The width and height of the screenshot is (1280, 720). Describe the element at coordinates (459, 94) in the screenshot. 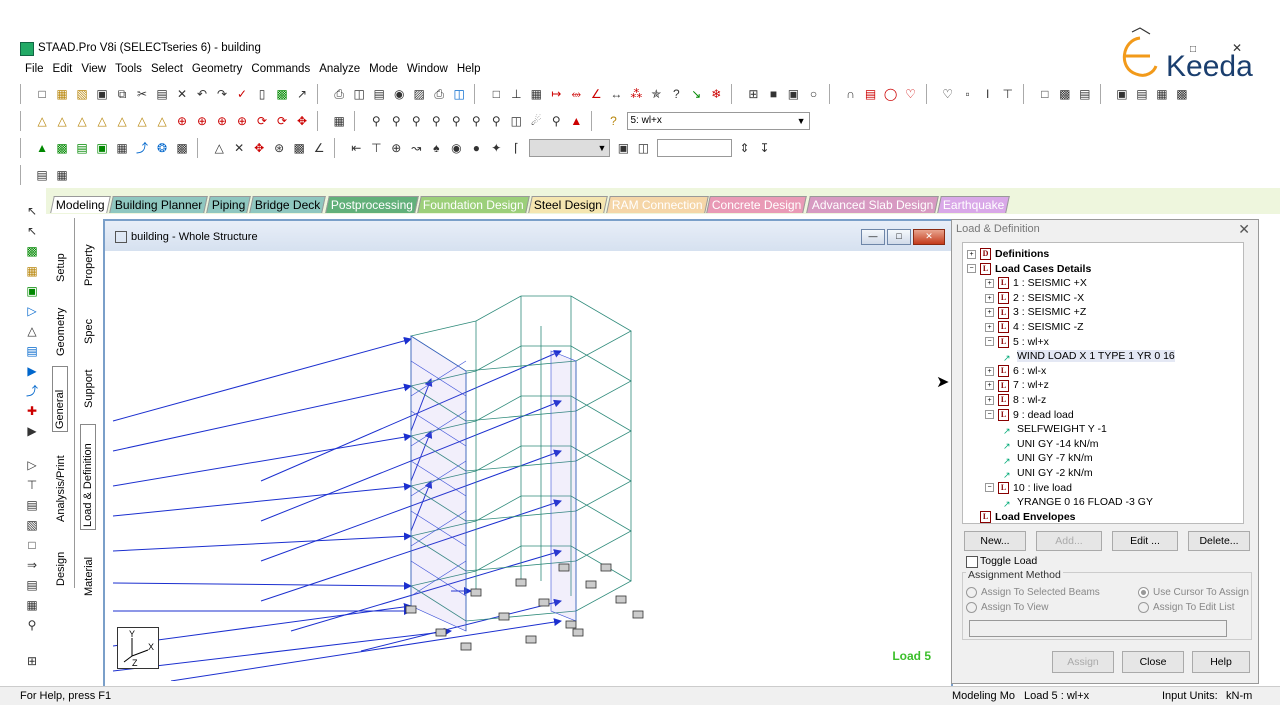

I see `report-setup-icon: ◫` at that location.